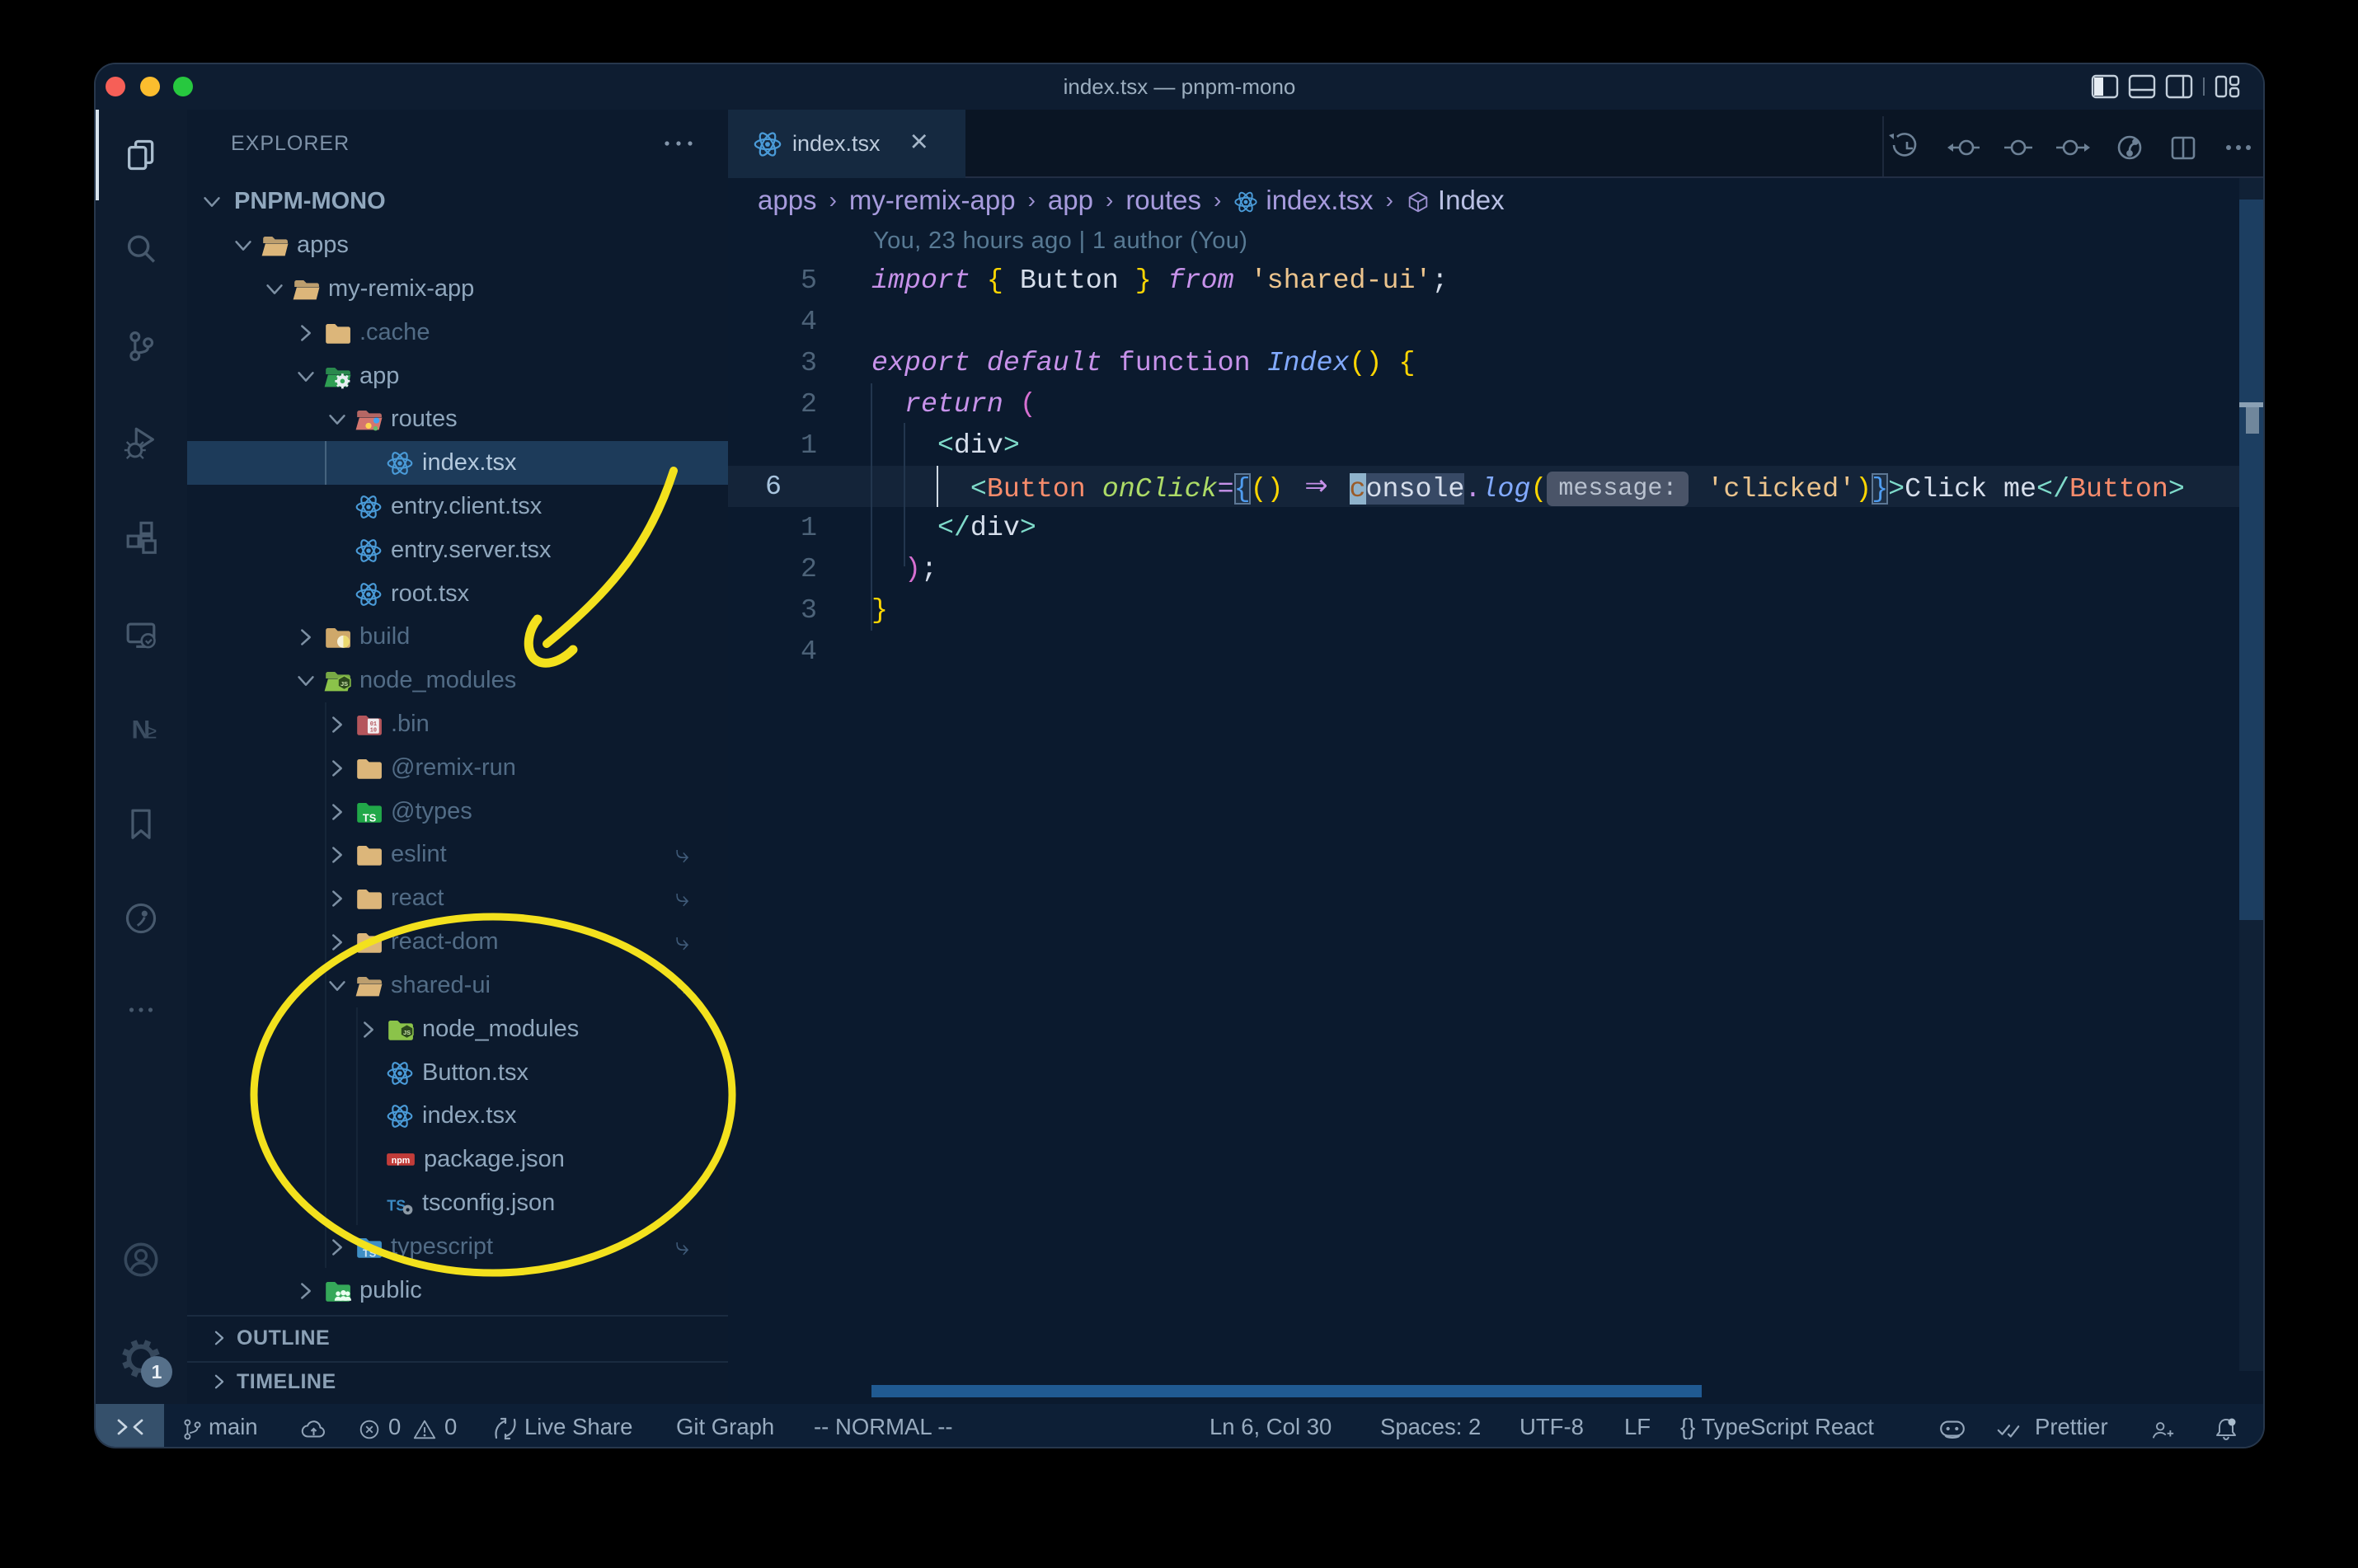 The height and width of the screenshot is (1568, 2358). I want to click on svg-text: npm, so click(402, 1160).